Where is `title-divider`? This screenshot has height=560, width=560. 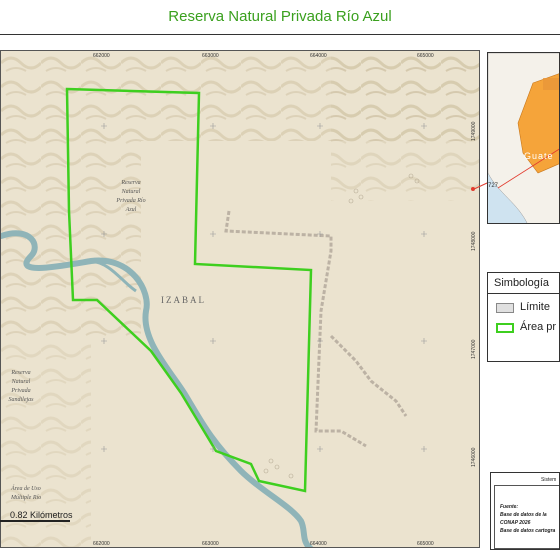
title-divider is located at coordinates (280, 34).